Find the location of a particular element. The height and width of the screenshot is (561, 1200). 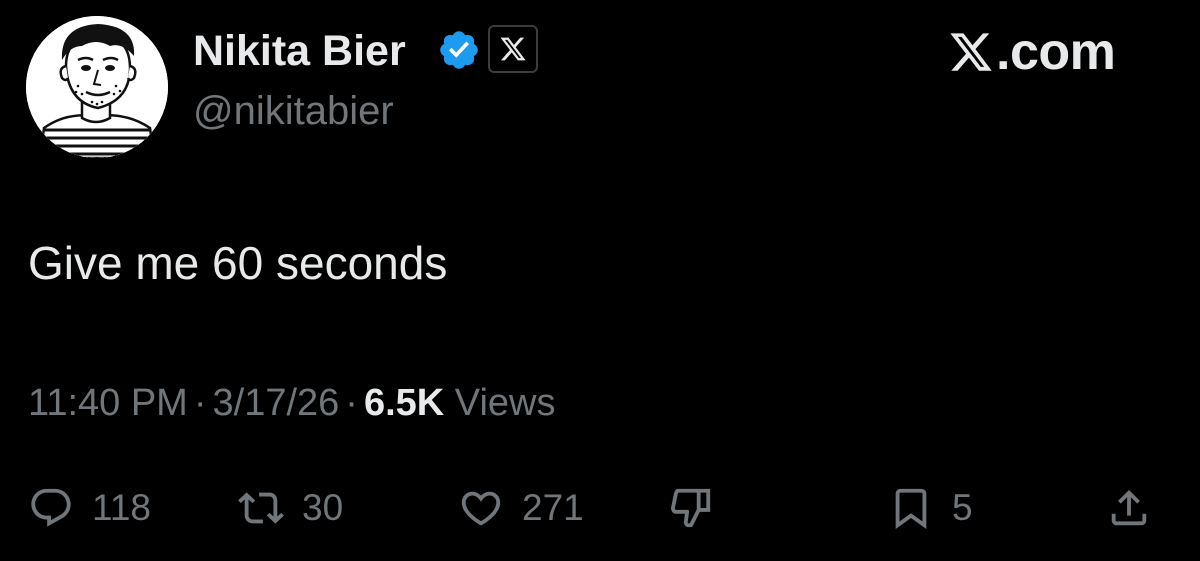

dislike-icon is located at coordinates (691, 508).